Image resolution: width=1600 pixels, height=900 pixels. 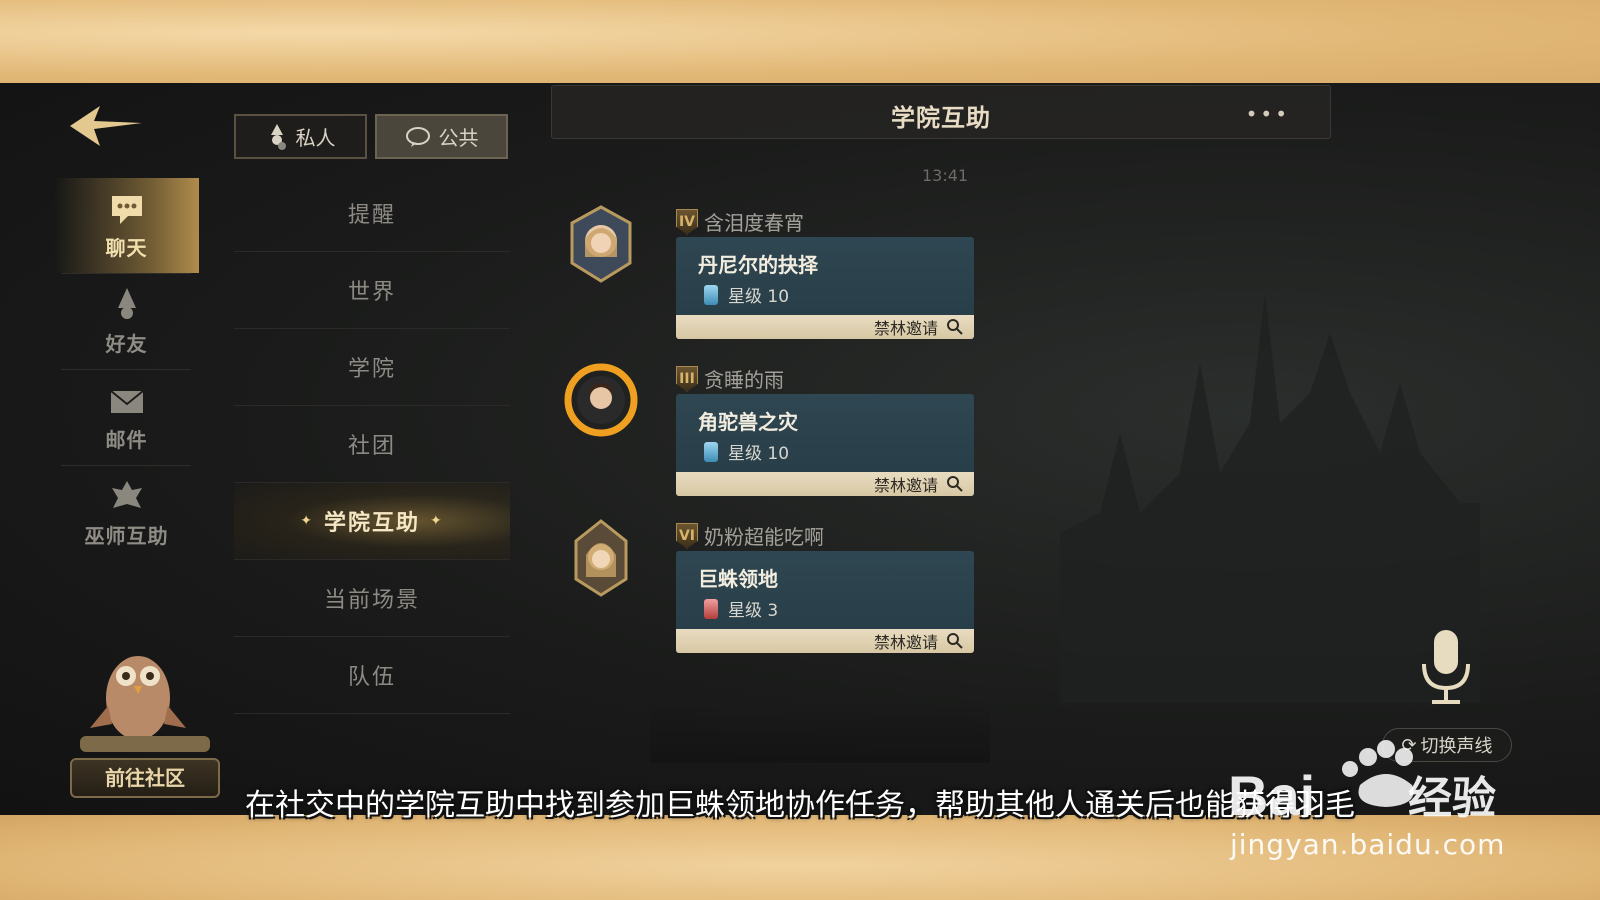 I want to click on chat-scope-tabs: 私人 公共, so click(x=371, y=136).